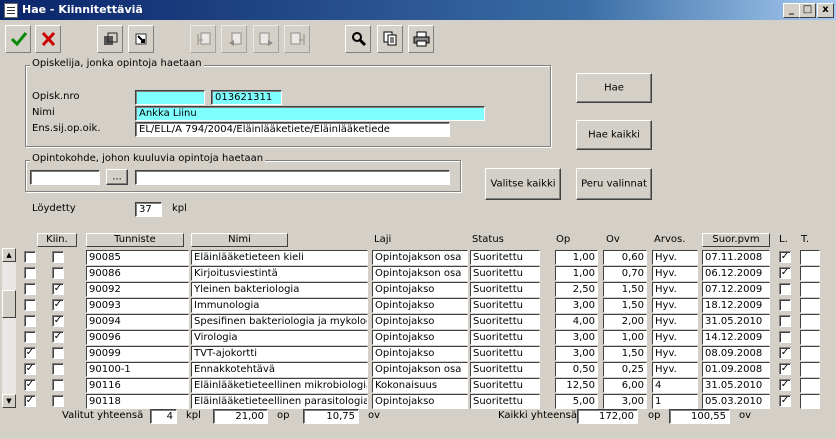 This screenshot has height=439, width=836. What do you see at coordinates (279, 273) in the screenshot?
I see `nimi-cell: Kirjoitusviestintä` at bounding box center [279, 273].